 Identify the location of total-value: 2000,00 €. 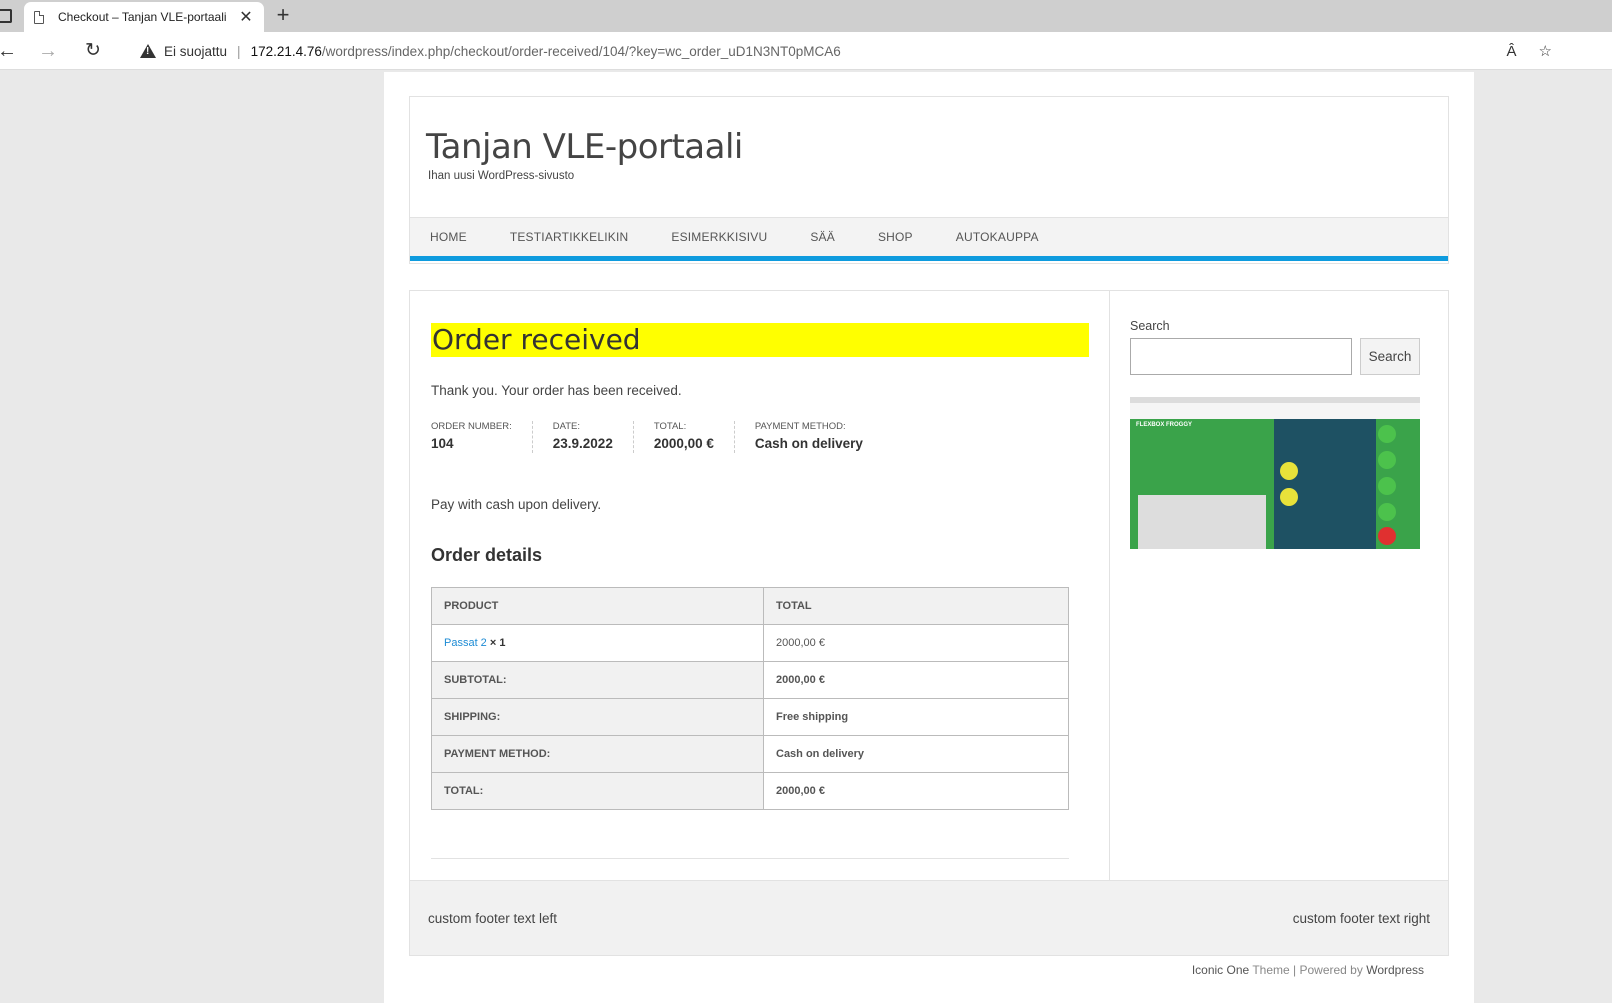
(916, 791).